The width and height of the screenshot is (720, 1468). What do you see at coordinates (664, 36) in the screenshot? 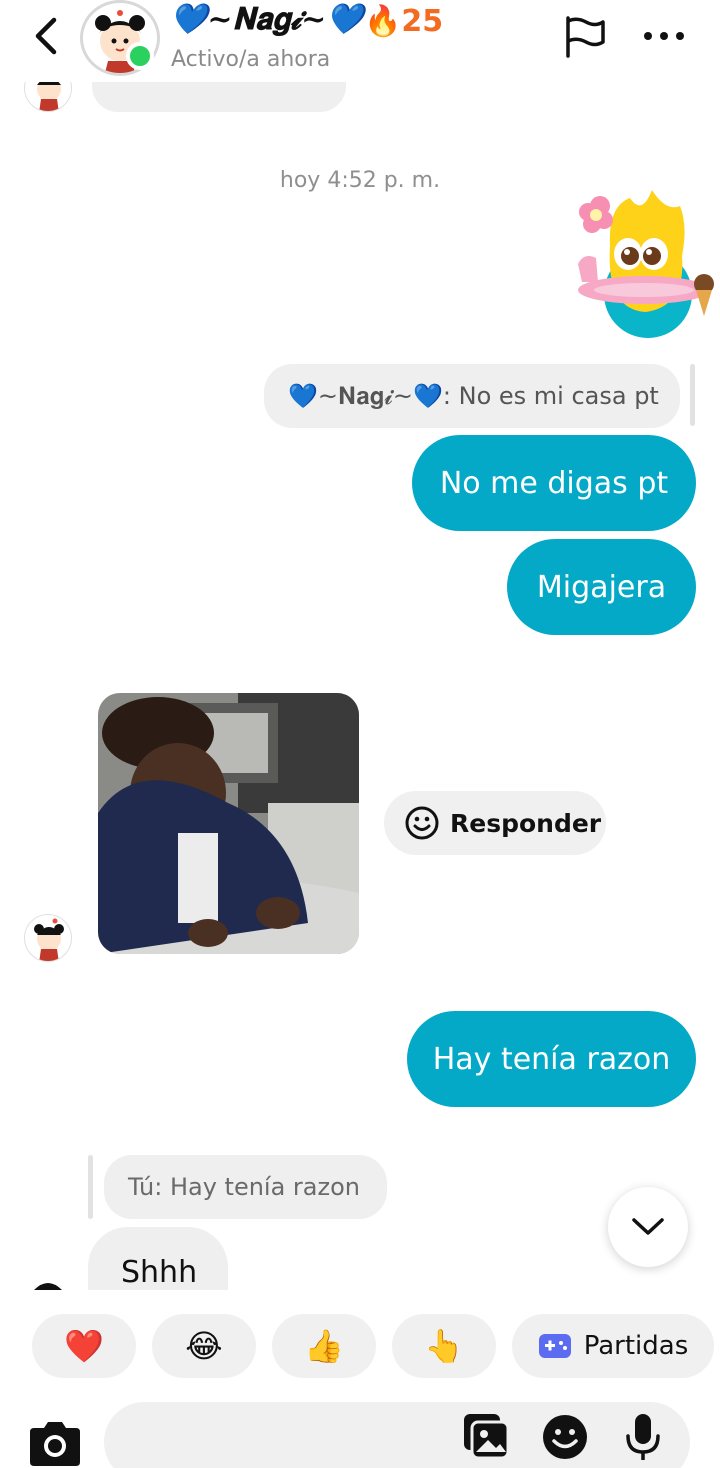
I see `more-options-icon` at bounding box center [664, 36].